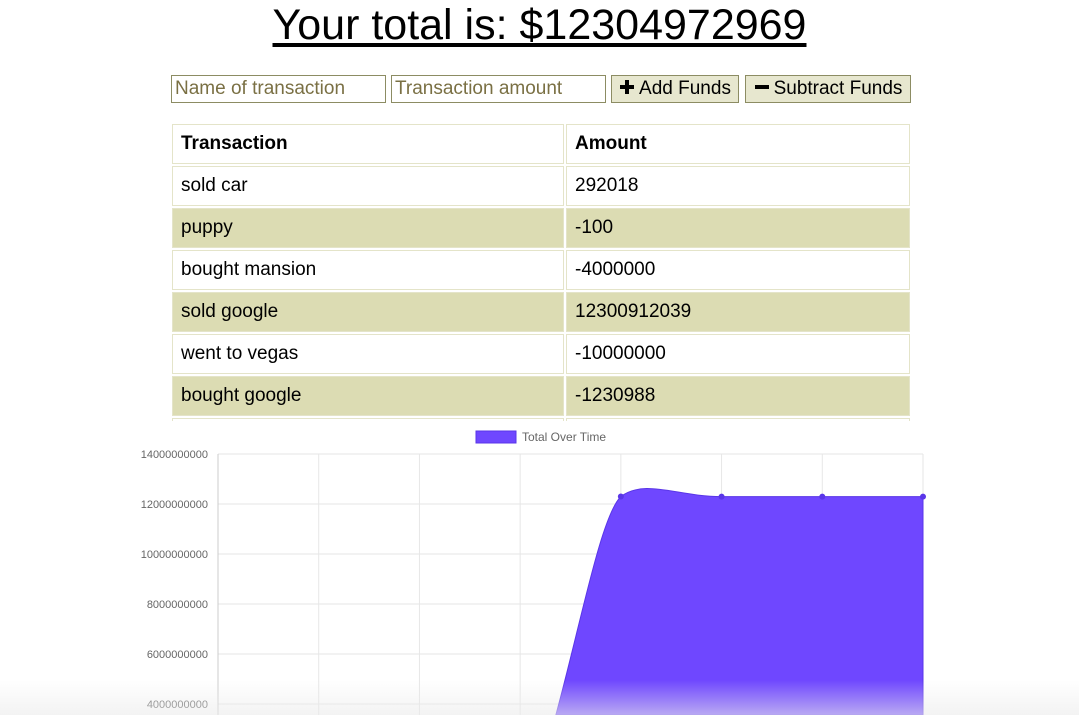 The height and width of the screenshot is (715, 1079). I want to click on amount-cell: 12300912039, so click(738, 312).